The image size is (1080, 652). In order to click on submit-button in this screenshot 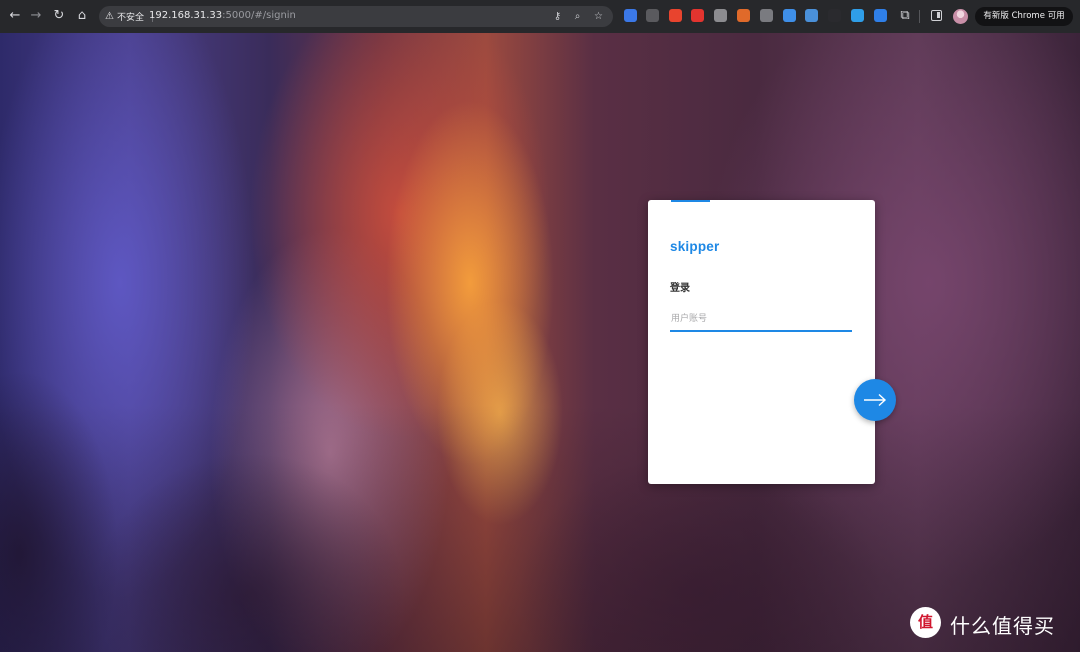, I will do `click(875, 400)`.